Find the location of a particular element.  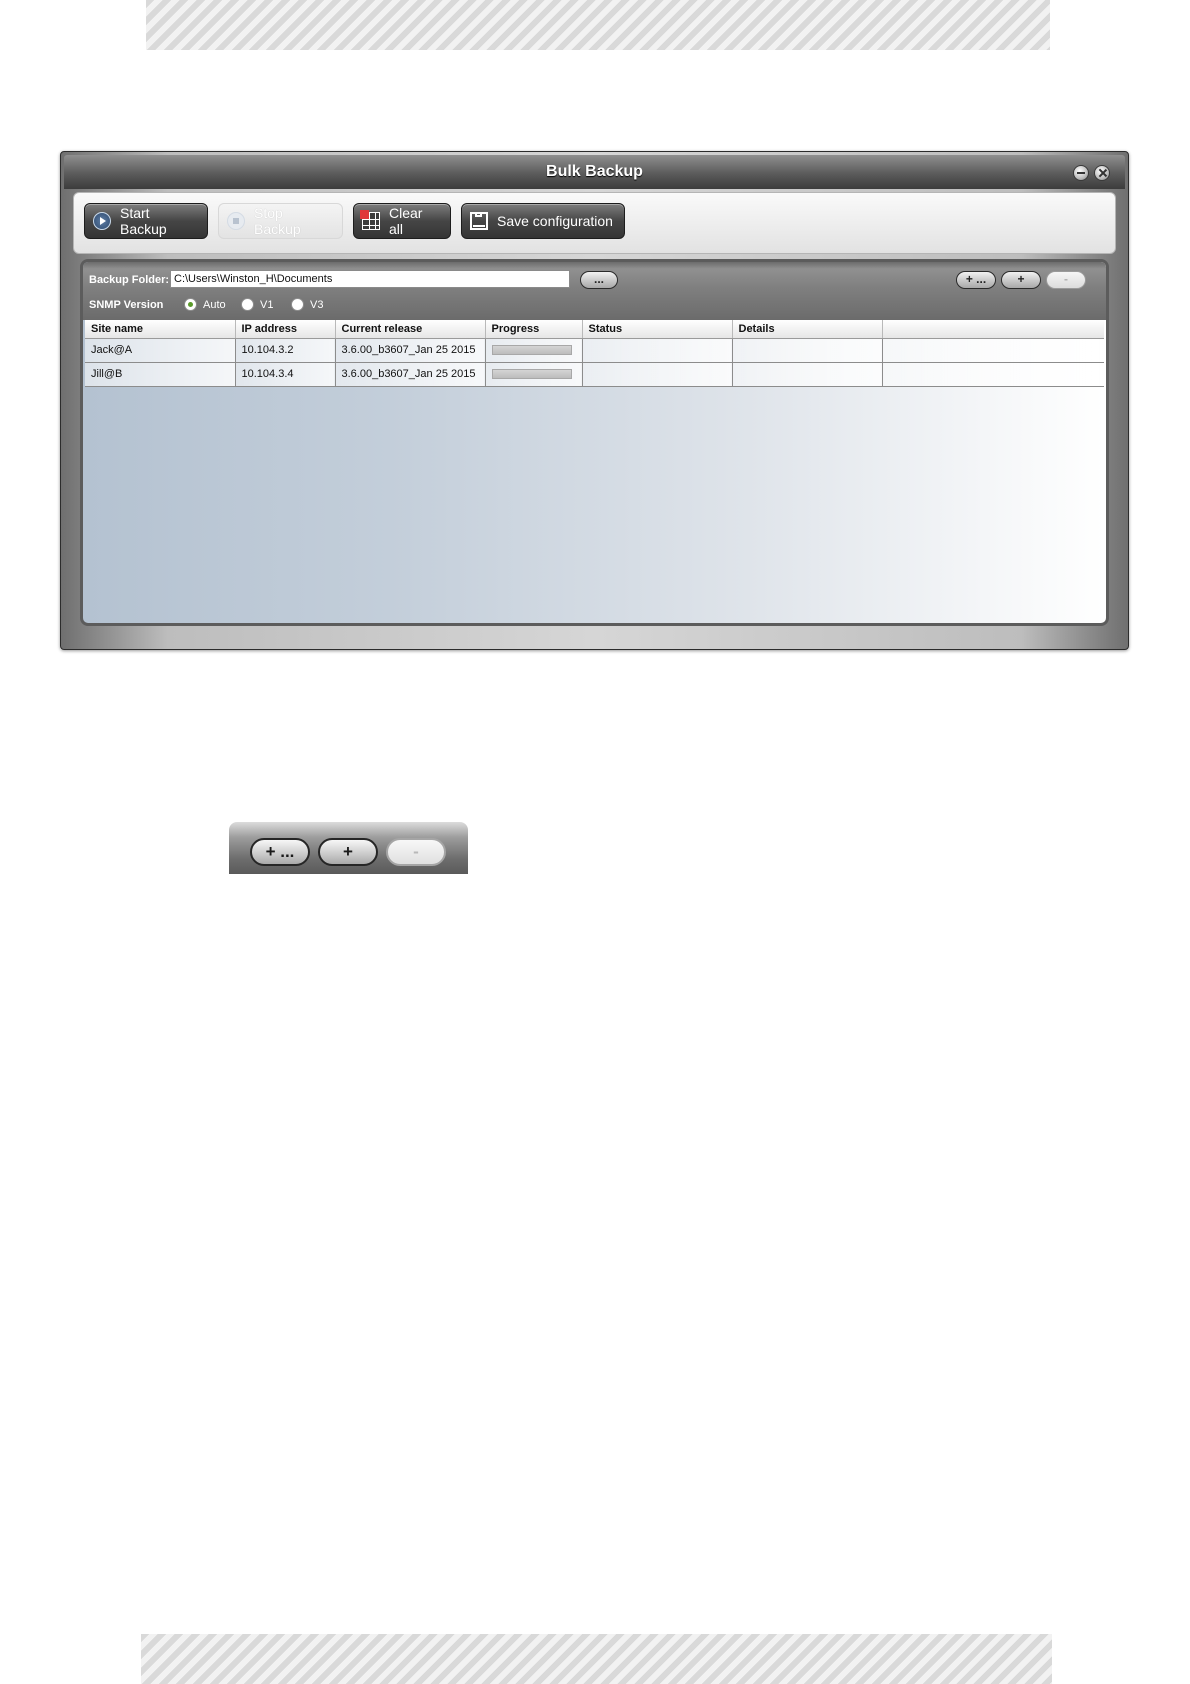

zoomed-action-buttons: + ... + - is located at coordinates (348, 848).